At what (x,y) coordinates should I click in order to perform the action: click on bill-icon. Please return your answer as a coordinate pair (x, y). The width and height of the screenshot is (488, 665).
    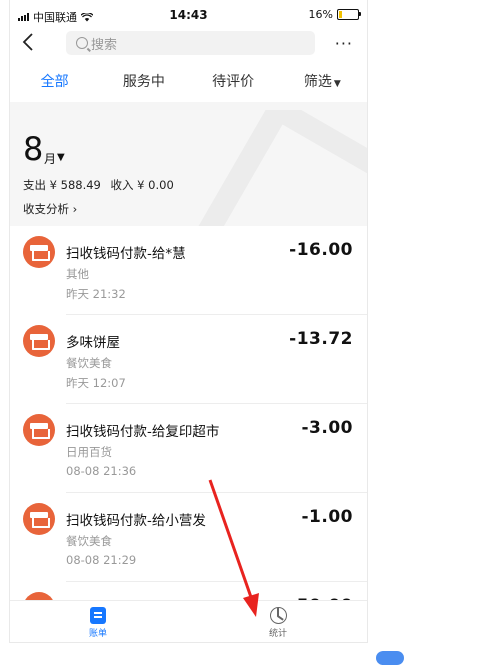
    Looking at the image, I should click on (98, 615).